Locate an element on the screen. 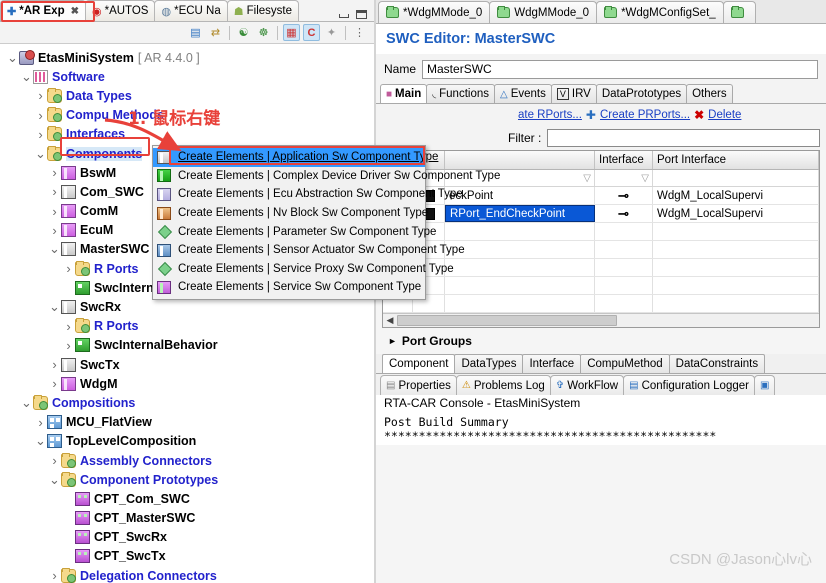 The height and width of the screenshot is (583, 826). tab-dataconstraints: DataConstraints is located at coordinates (717, 363).